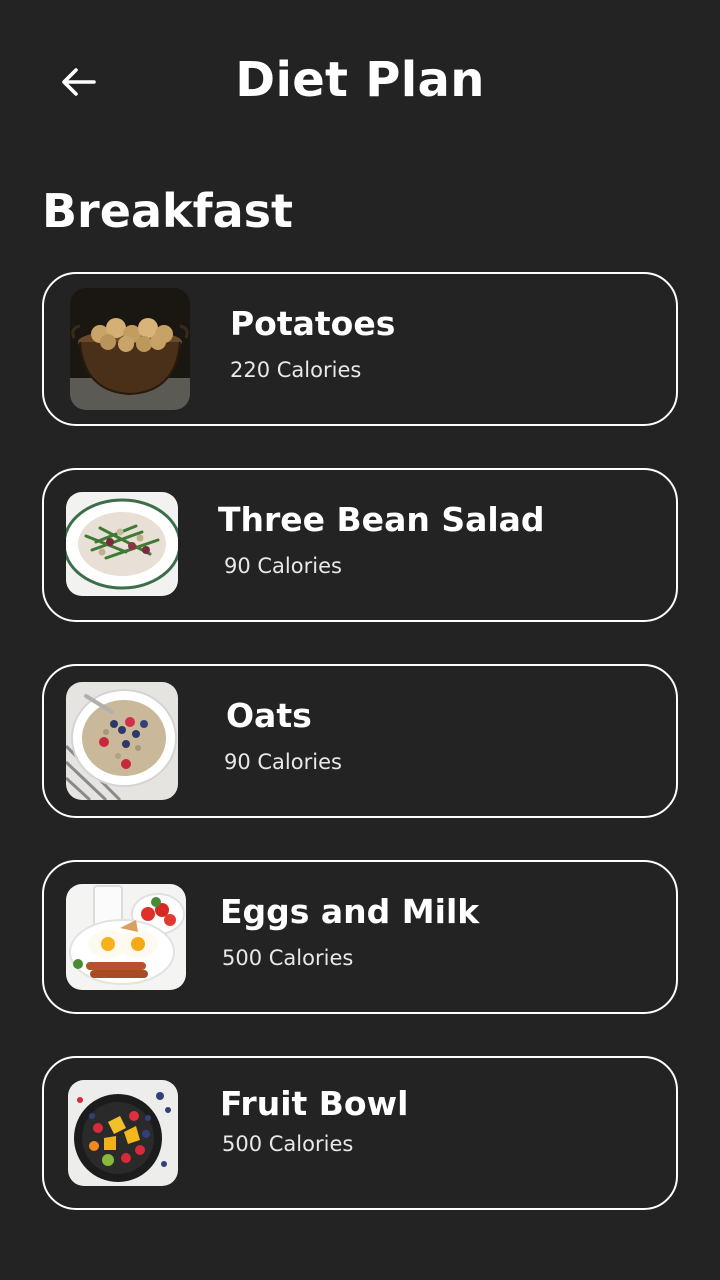 The width and height of the screenshot is (720, 1280). Describe the element at coordinates (360, 937) in the screenshot. I see `meal-card-eggs-and-milk: Eggs and Milk 500 Calories` at that location.